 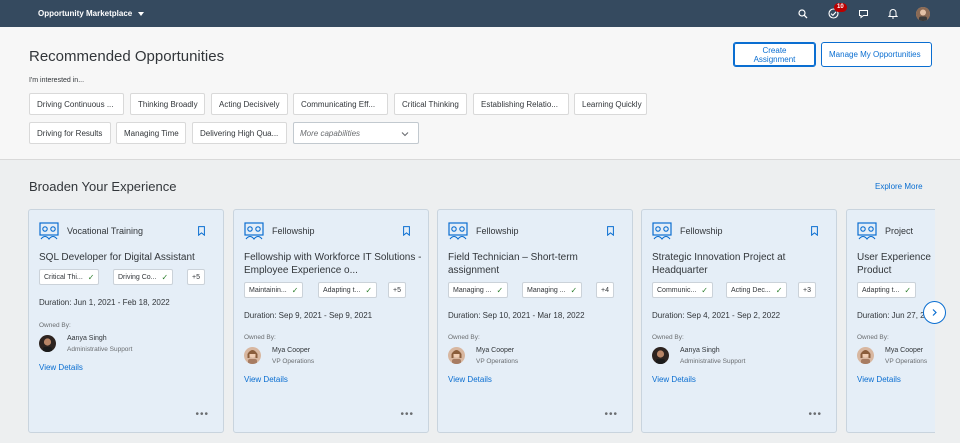 What do you see at coordinates (105, 231) in the screenshot?
I see `card-type: Vocational Training` at bounding box center [105, 231].